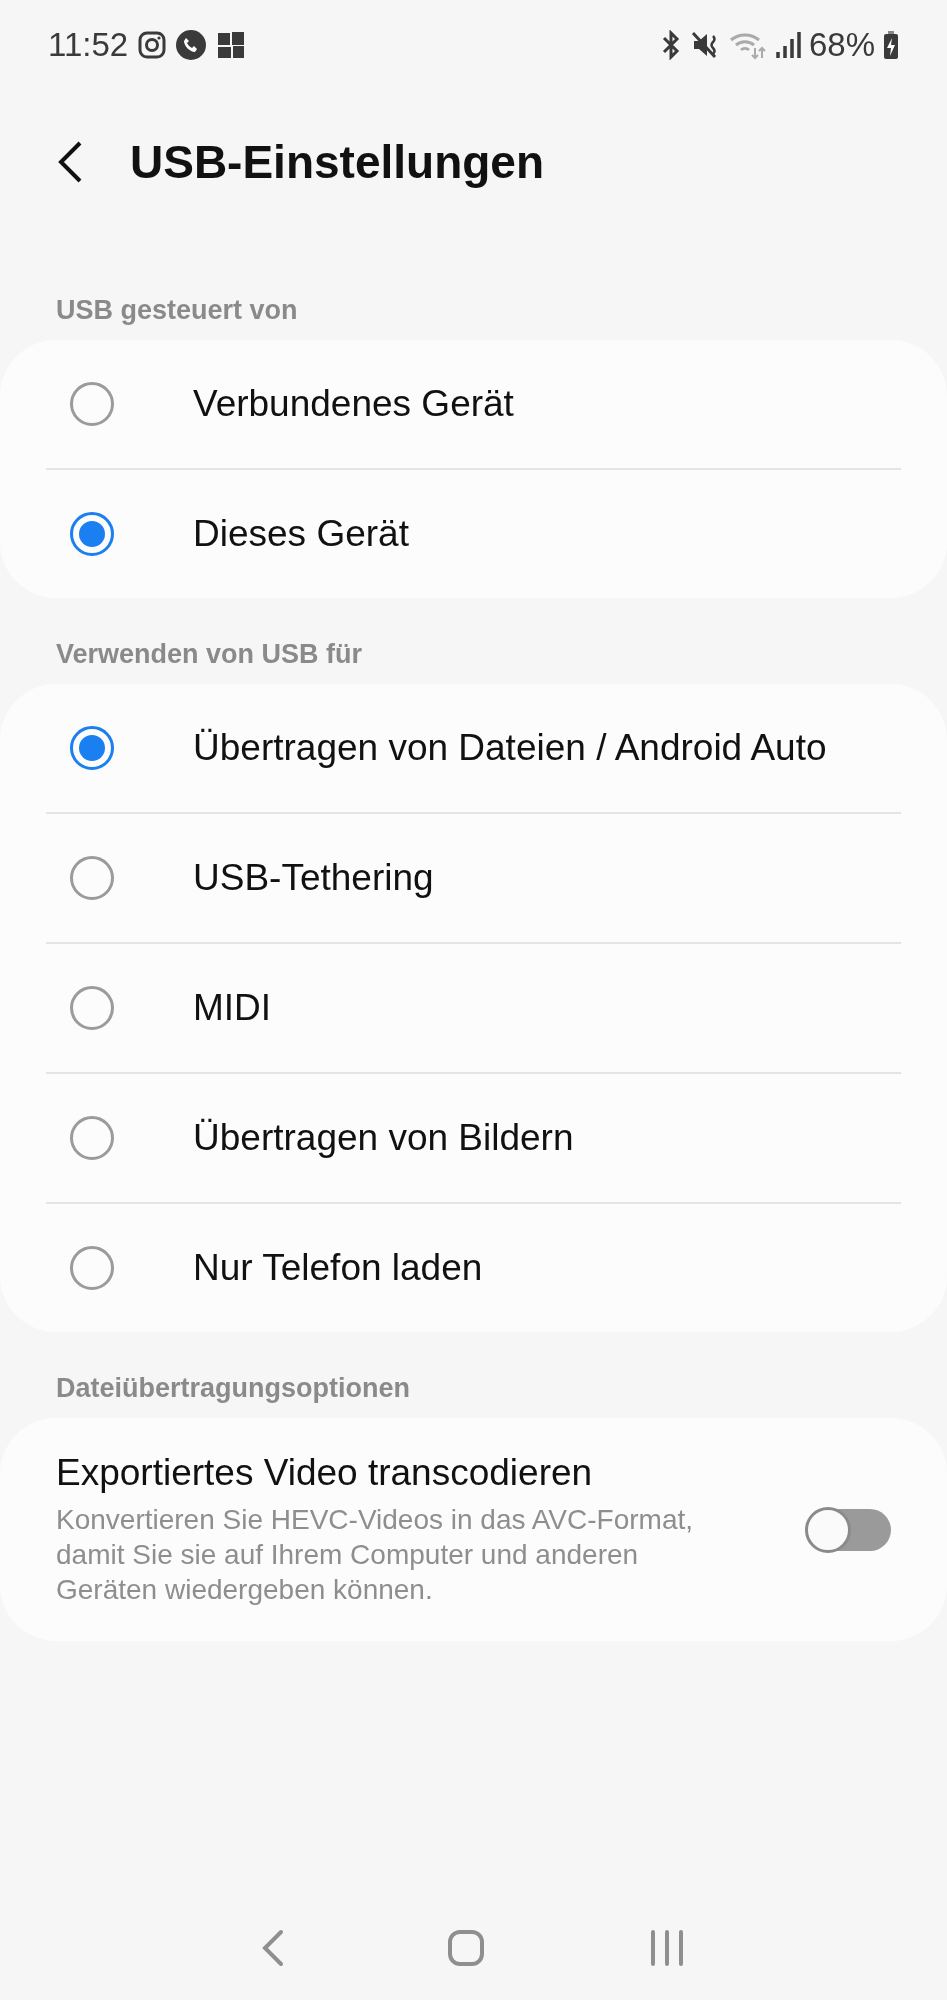 The width and height of the screenshot is (947, 2000). What do you see at coordinates (667, 1948) in the screenshot?
I see `recent-apps-button` at bounding box center [667, 1948].